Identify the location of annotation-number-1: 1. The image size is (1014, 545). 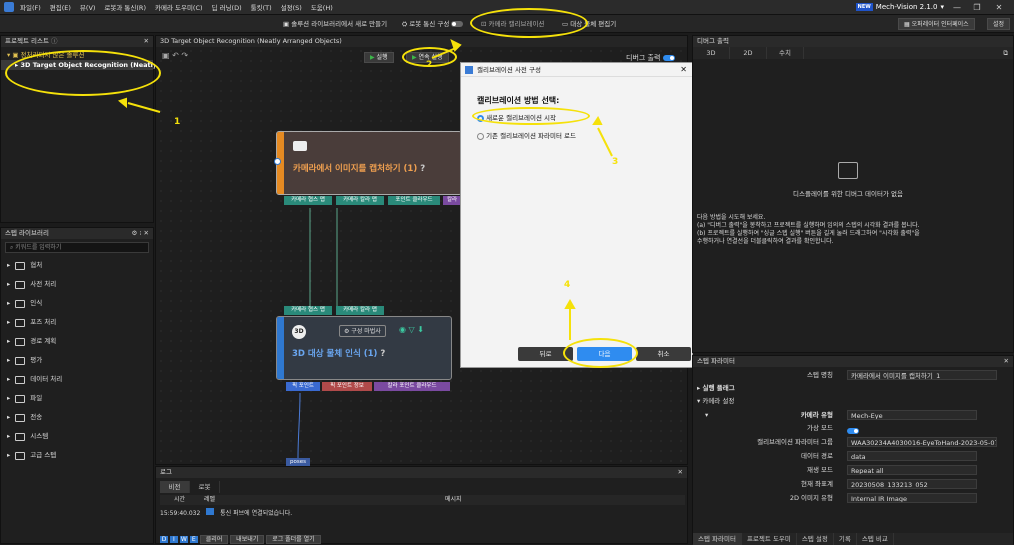
(177, 122).